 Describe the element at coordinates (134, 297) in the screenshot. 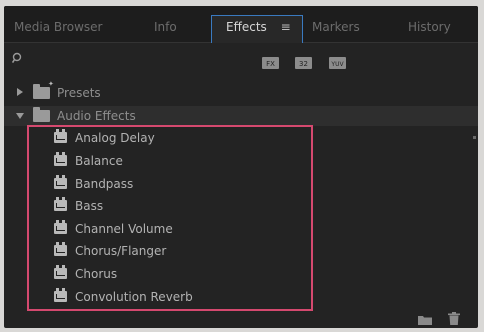

I see `effect-label: Convolution Reverb` at that location.